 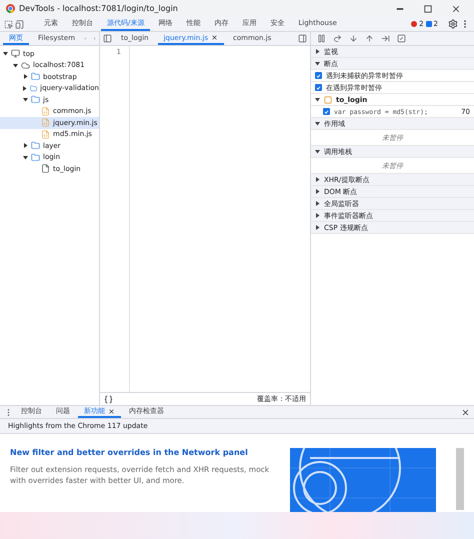 I want to click on browser-logo-icon, so click(x=10, y=8).